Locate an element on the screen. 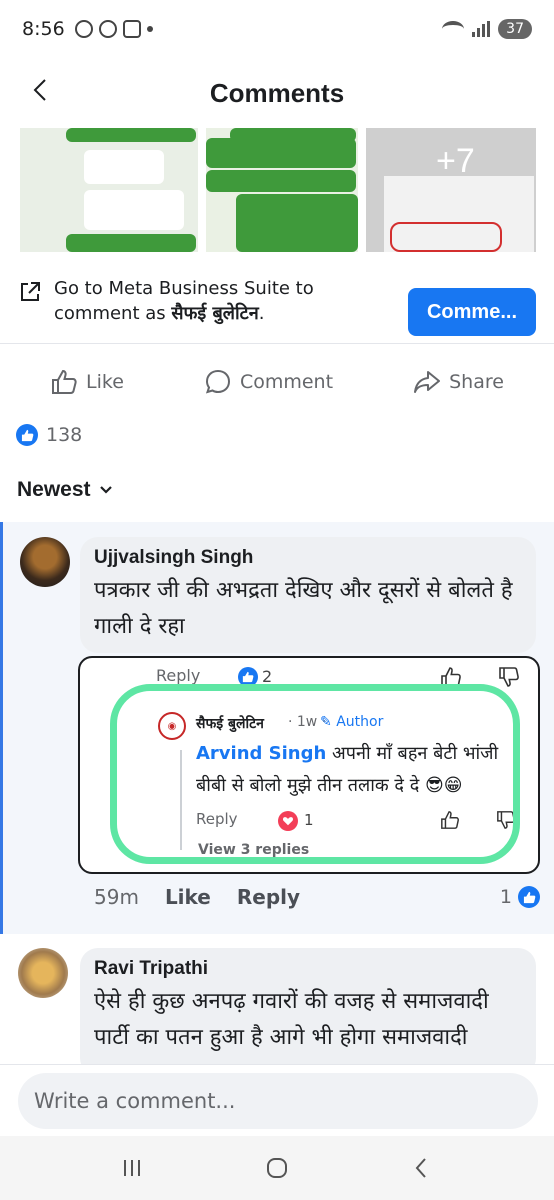 The image size is (554, 1200). comment-icon is located at coordinates (217, 381).